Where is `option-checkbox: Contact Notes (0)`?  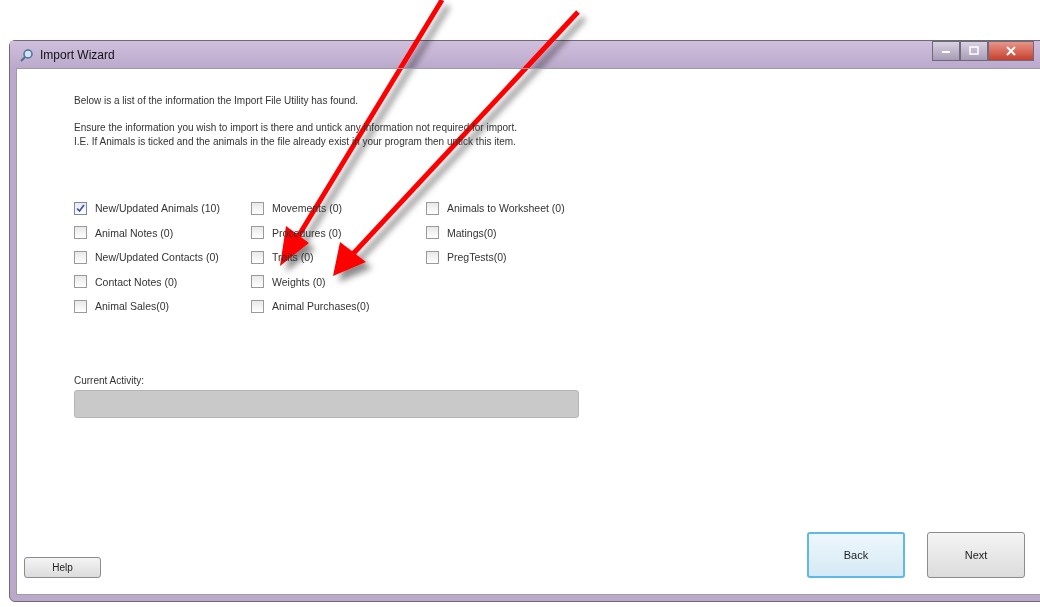
option-checkbox: Contact Notes (0) is located at coordinates (162, 281).